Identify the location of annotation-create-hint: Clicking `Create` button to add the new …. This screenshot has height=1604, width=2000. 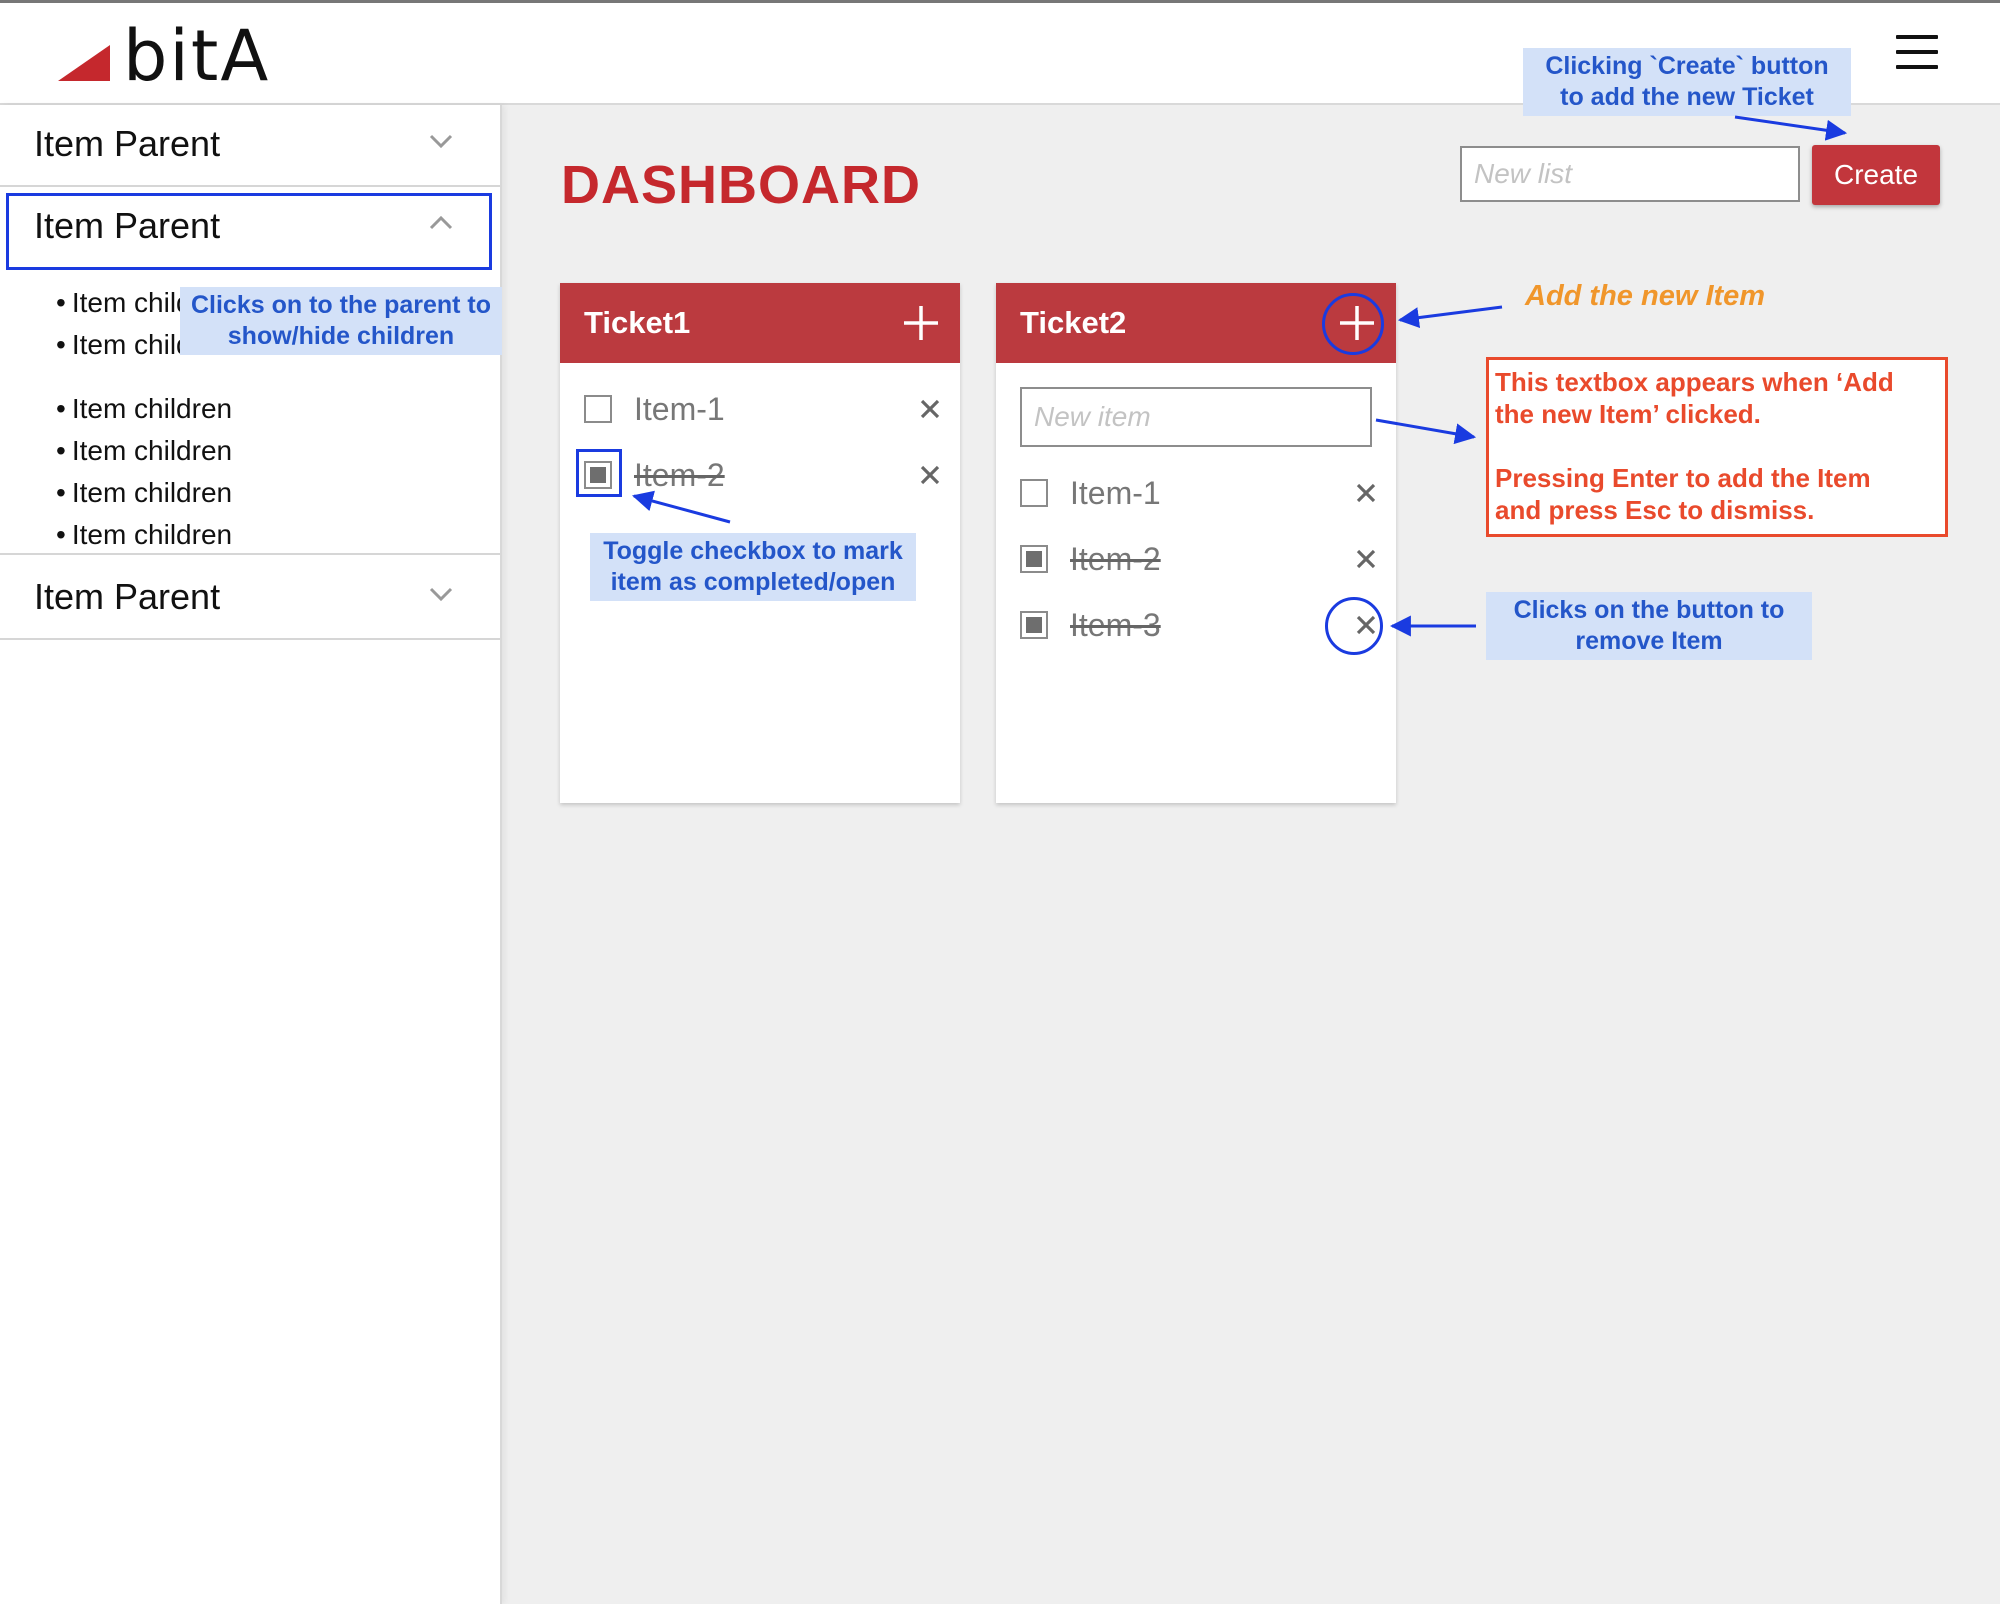
(1687, 82).